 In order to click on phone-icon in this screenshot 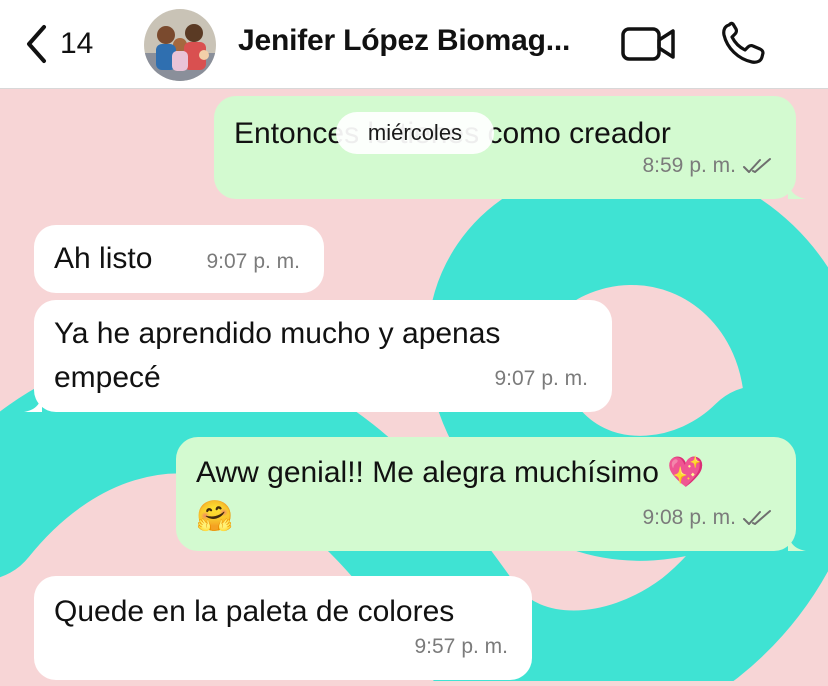, I will do `click(743, 42)`.